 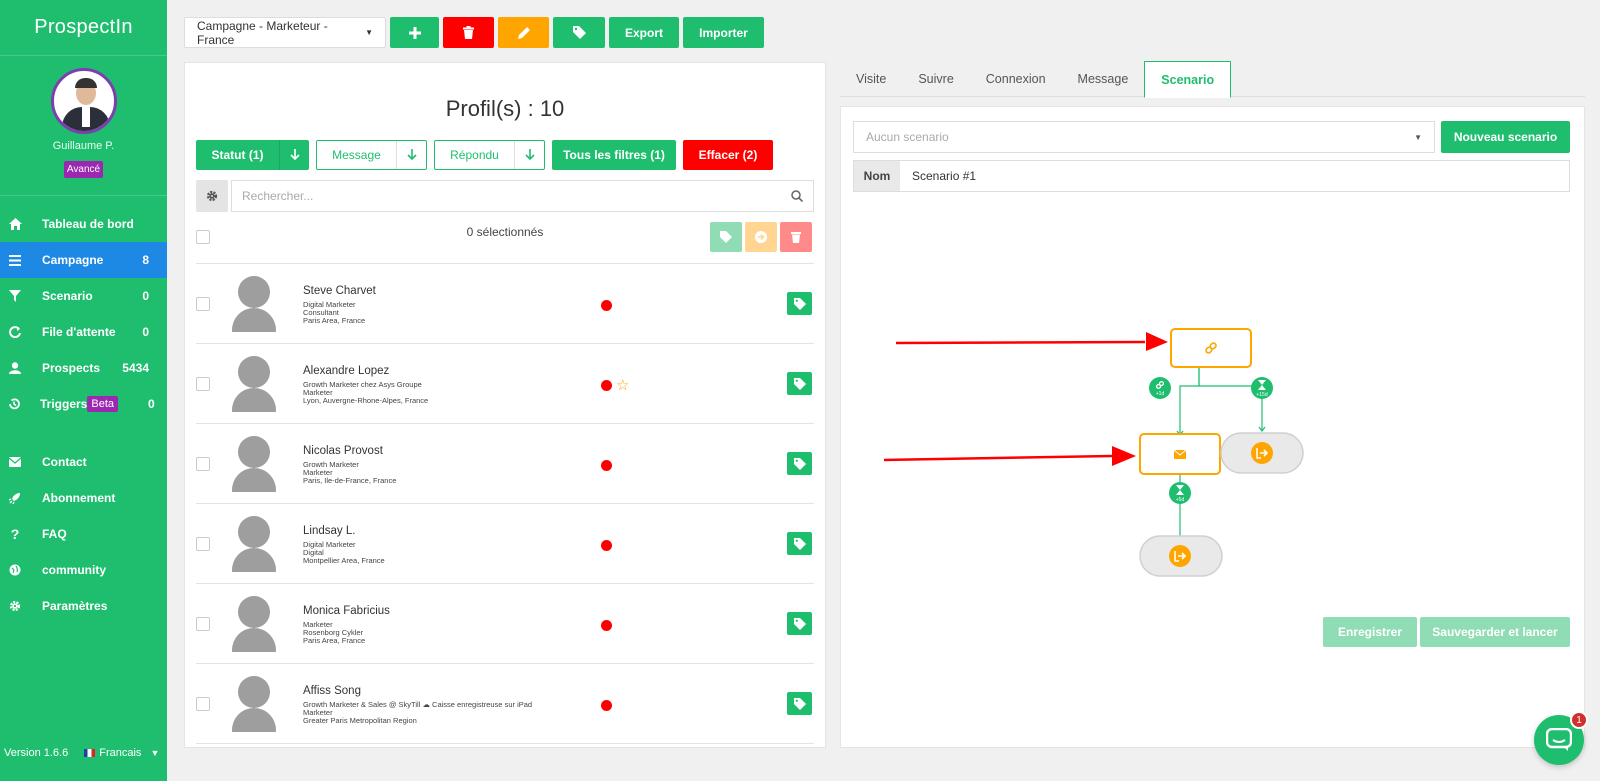 I want to click on question-icon: ?, so click(x=15, y=534).